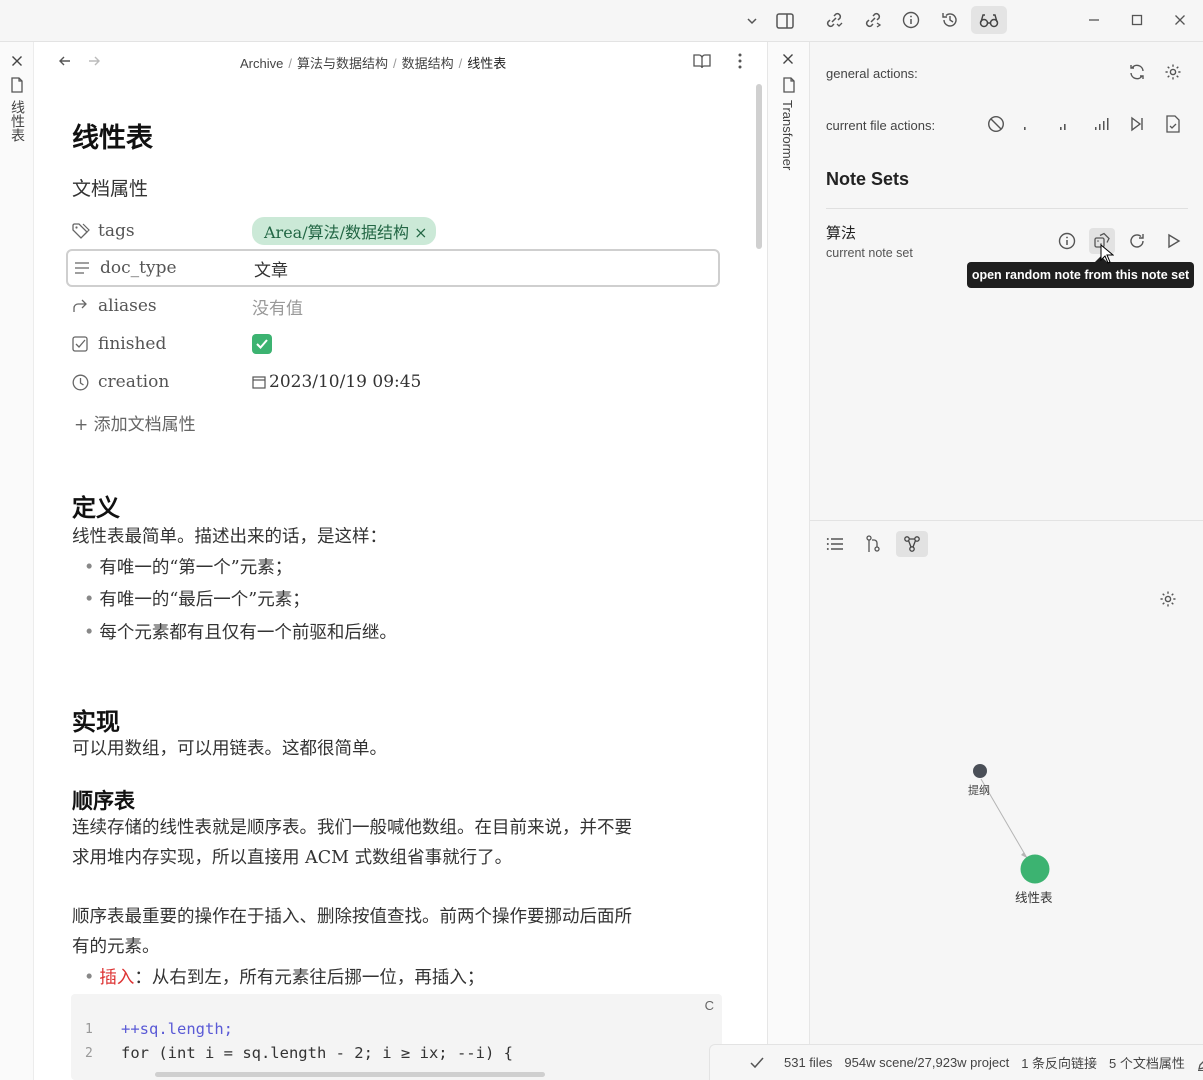 Image resolution: width=1203 pixels, height=1080 pixels. What do you see at coordinates (17, 85) in the screenshot?
I see `file-icon` at bounding box center [17, 85].